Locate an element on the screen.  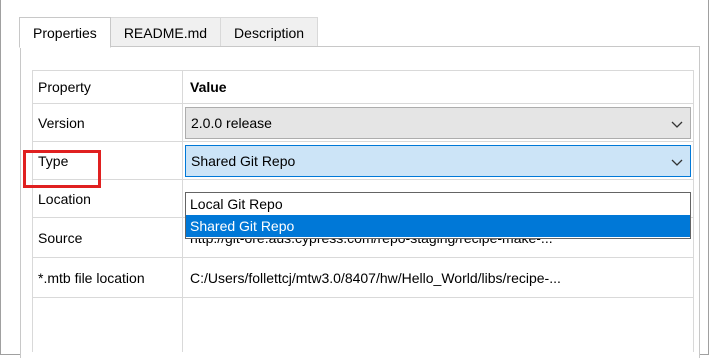
type-dropdown-list: Local Git Repo Shared Git Repo is located at coordinates (438, 215).